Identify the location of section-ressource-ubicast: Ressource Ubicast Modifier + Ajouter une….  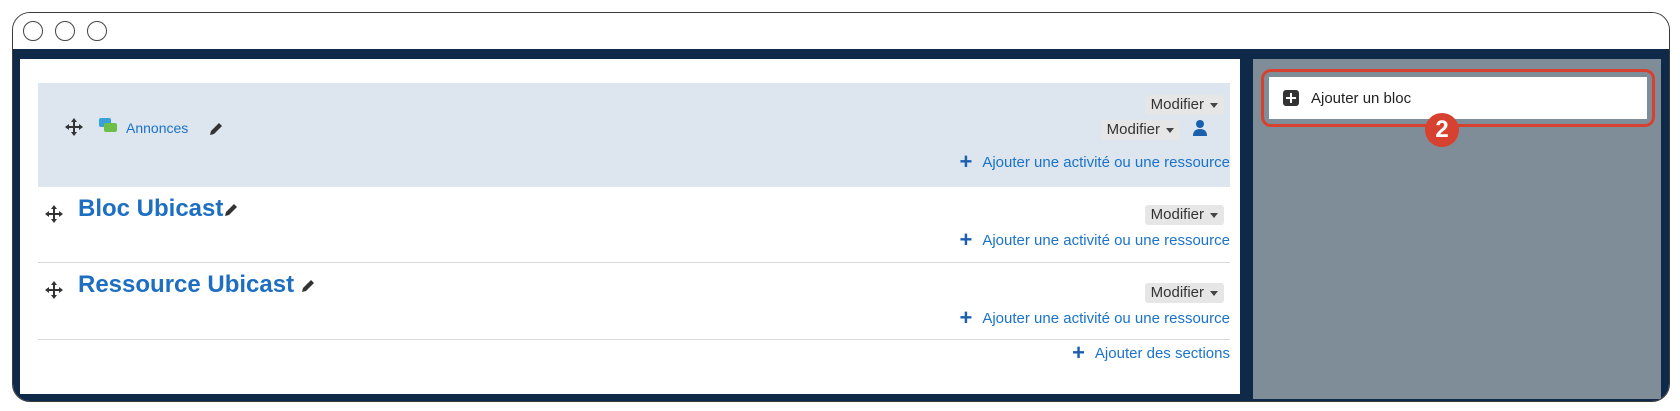
(634, 300).